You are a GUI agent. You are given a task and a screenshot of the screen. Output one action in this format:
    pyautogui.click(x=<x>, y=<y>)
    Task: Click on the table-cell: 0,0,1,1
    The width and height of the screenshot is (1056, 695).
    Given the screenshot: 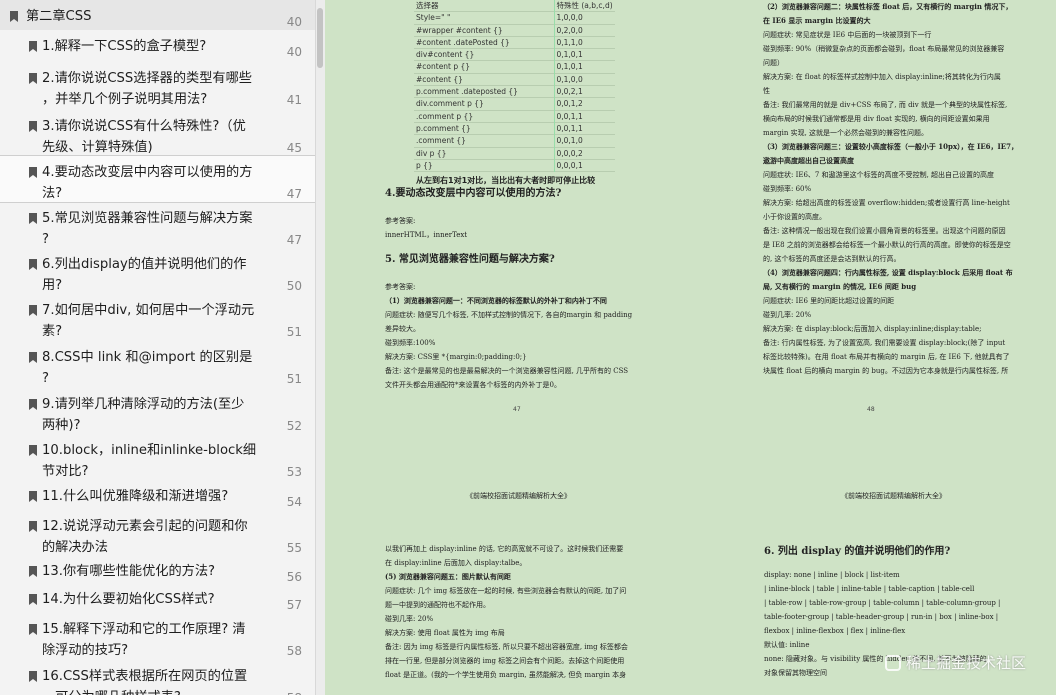 What is the action you would take?
    pyautogui.click(x=569, y=116)
    